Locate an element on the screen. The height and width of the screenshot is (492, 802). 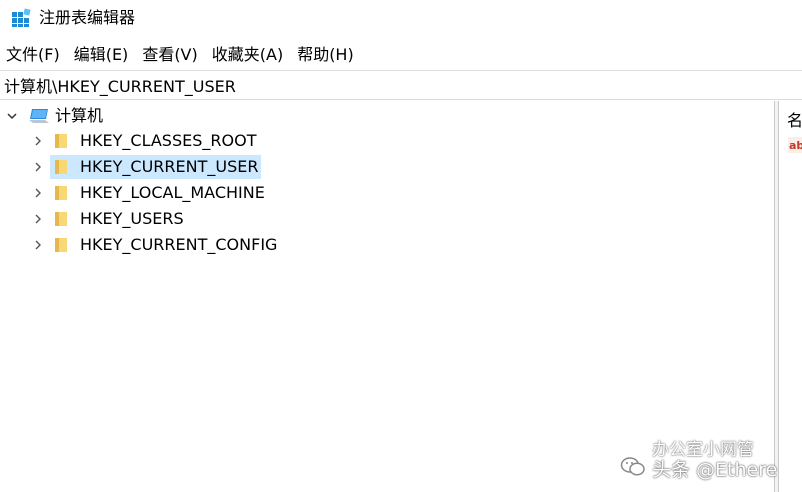
string-value-icon: ab is located at coordinates (795, 145).